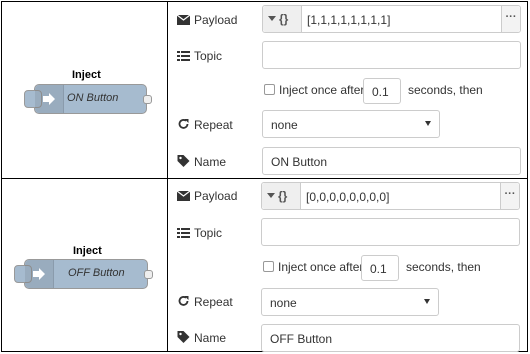  Describe the element at coordinates (349, 20) in the screenshot. I see `payload-value: [1,1,1,1,1,1,1,1]` at that location.